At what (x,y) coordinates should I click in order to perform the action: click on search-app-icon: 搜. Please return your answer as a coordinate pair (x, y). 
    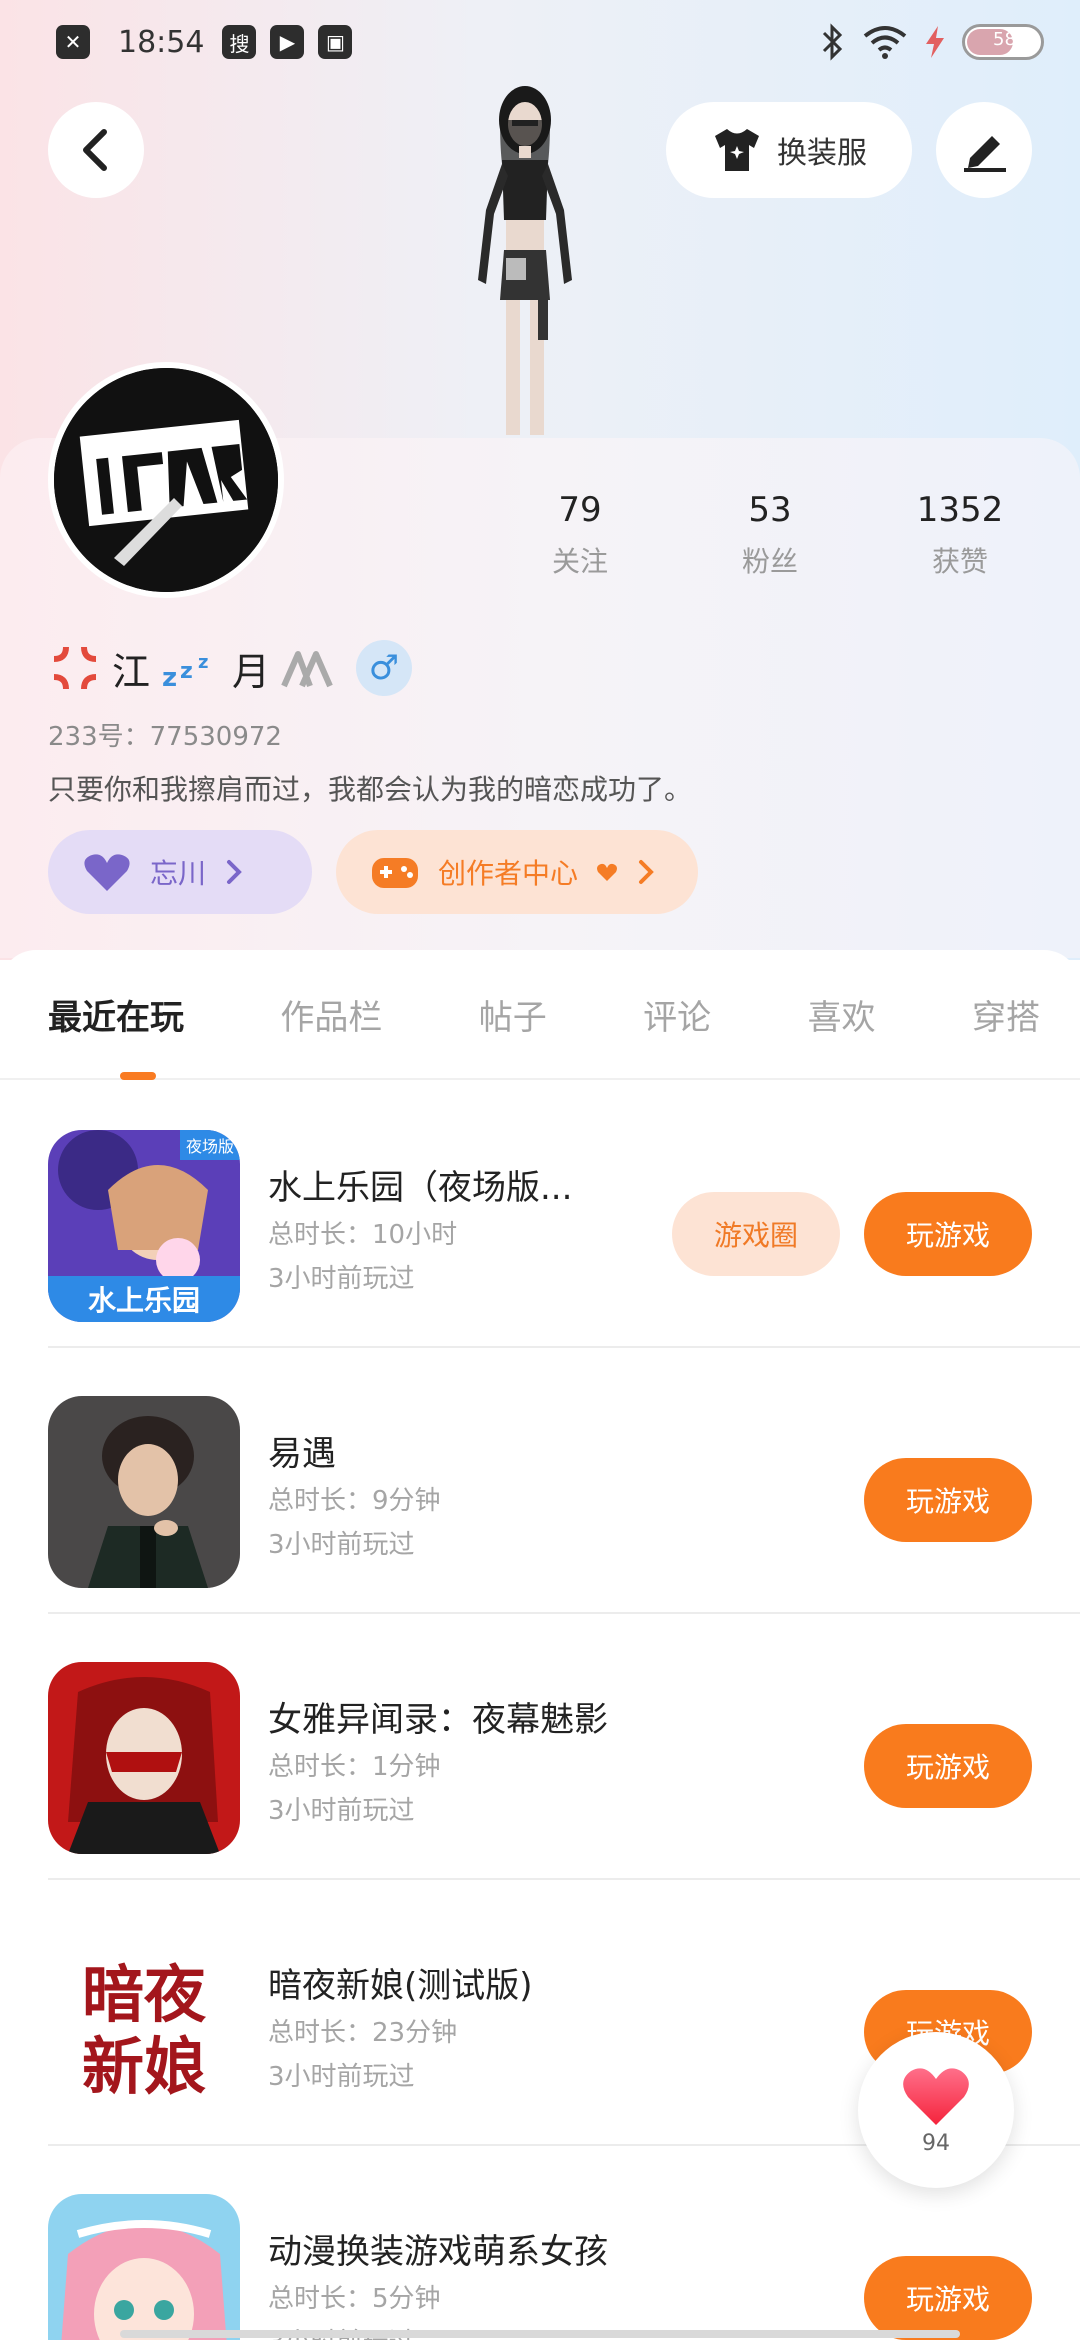
    Looking at the image, I should click on (239, 42).